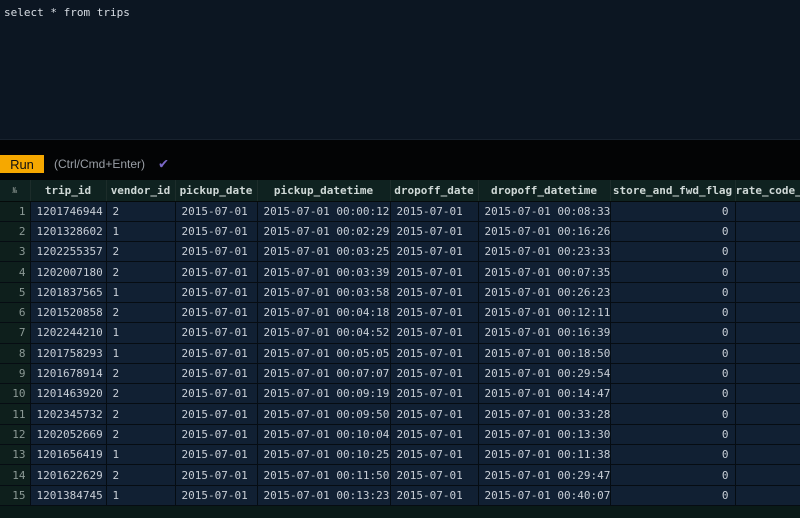  Describe the element at coordinates (544, 455) in the screenshot. I see `table-cell: 2015-07-01 00:11:38` at that location.